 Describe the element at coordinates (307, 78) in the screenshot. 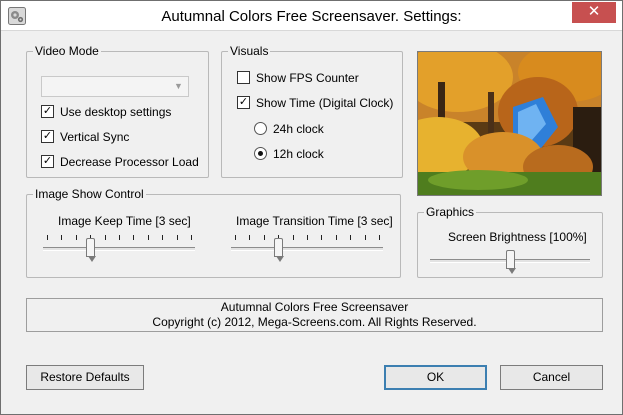

I see `show-fps-counter-label: Show FPS Counter` at that location.